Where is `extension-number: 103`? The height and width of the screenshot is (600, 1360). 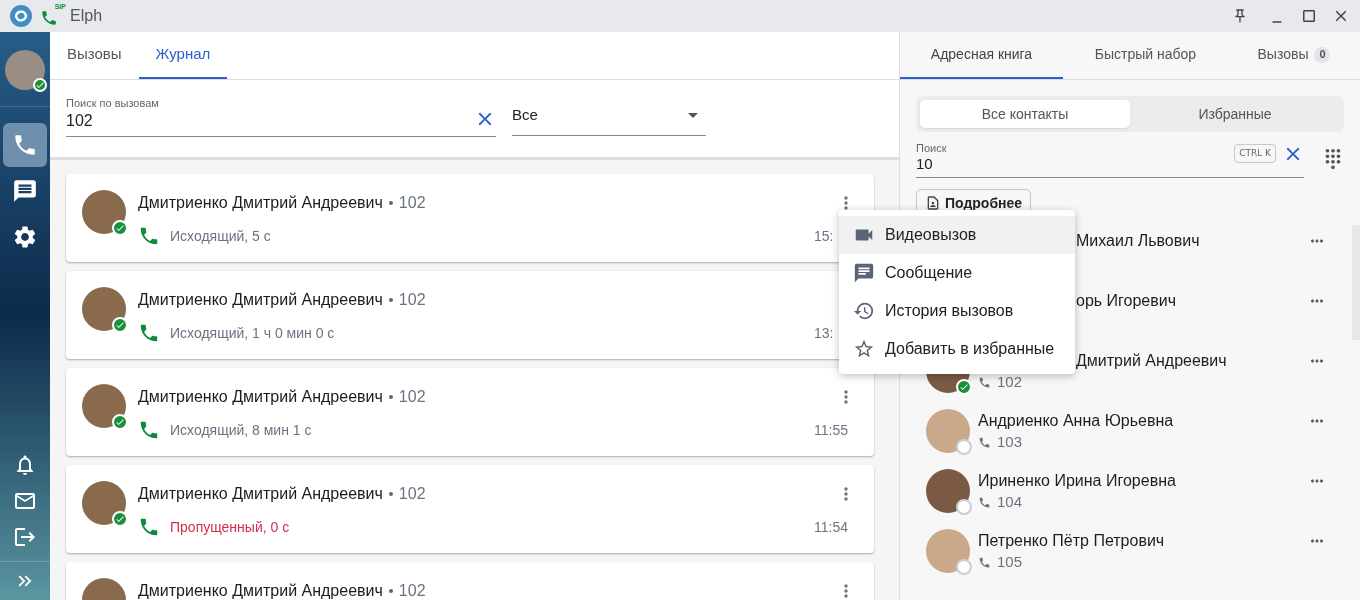 extension-number: 103 is located at coordinates (1010, 442).